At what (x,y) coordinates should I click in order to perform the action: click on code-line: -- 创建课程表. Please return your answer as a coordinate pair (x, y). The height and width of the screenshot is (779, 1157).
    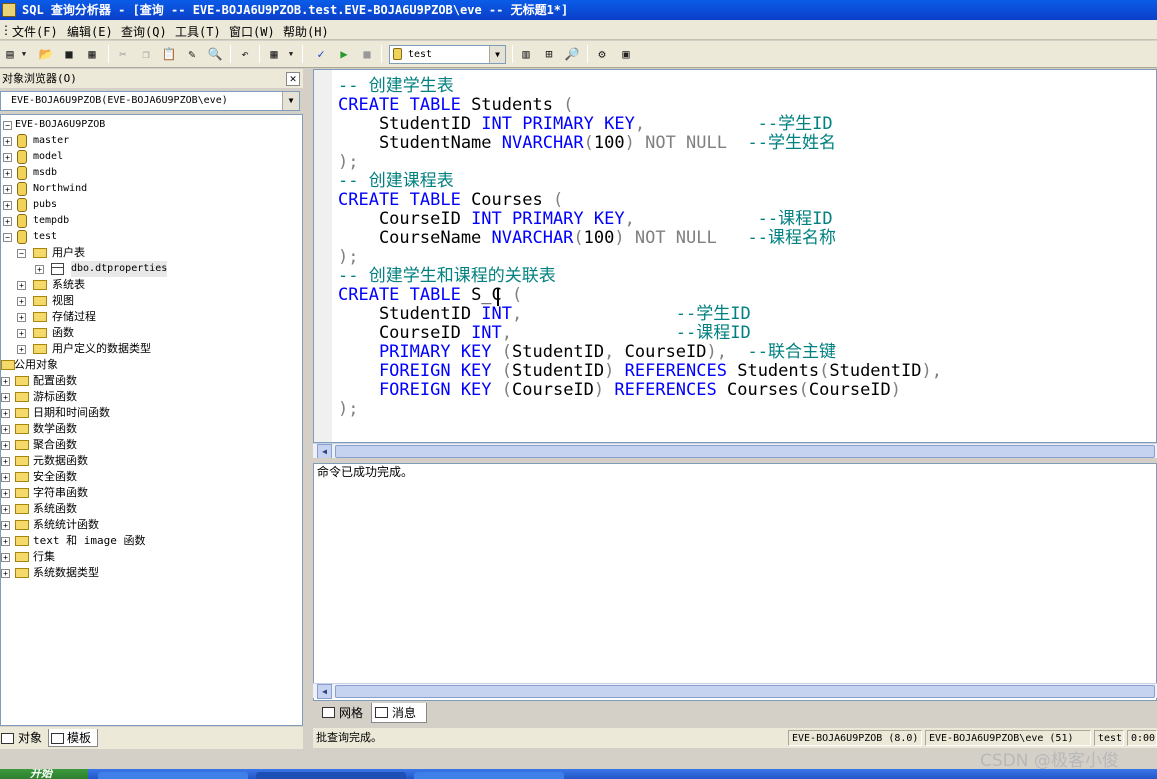
    Looking at the image, I should click on (396, 181).